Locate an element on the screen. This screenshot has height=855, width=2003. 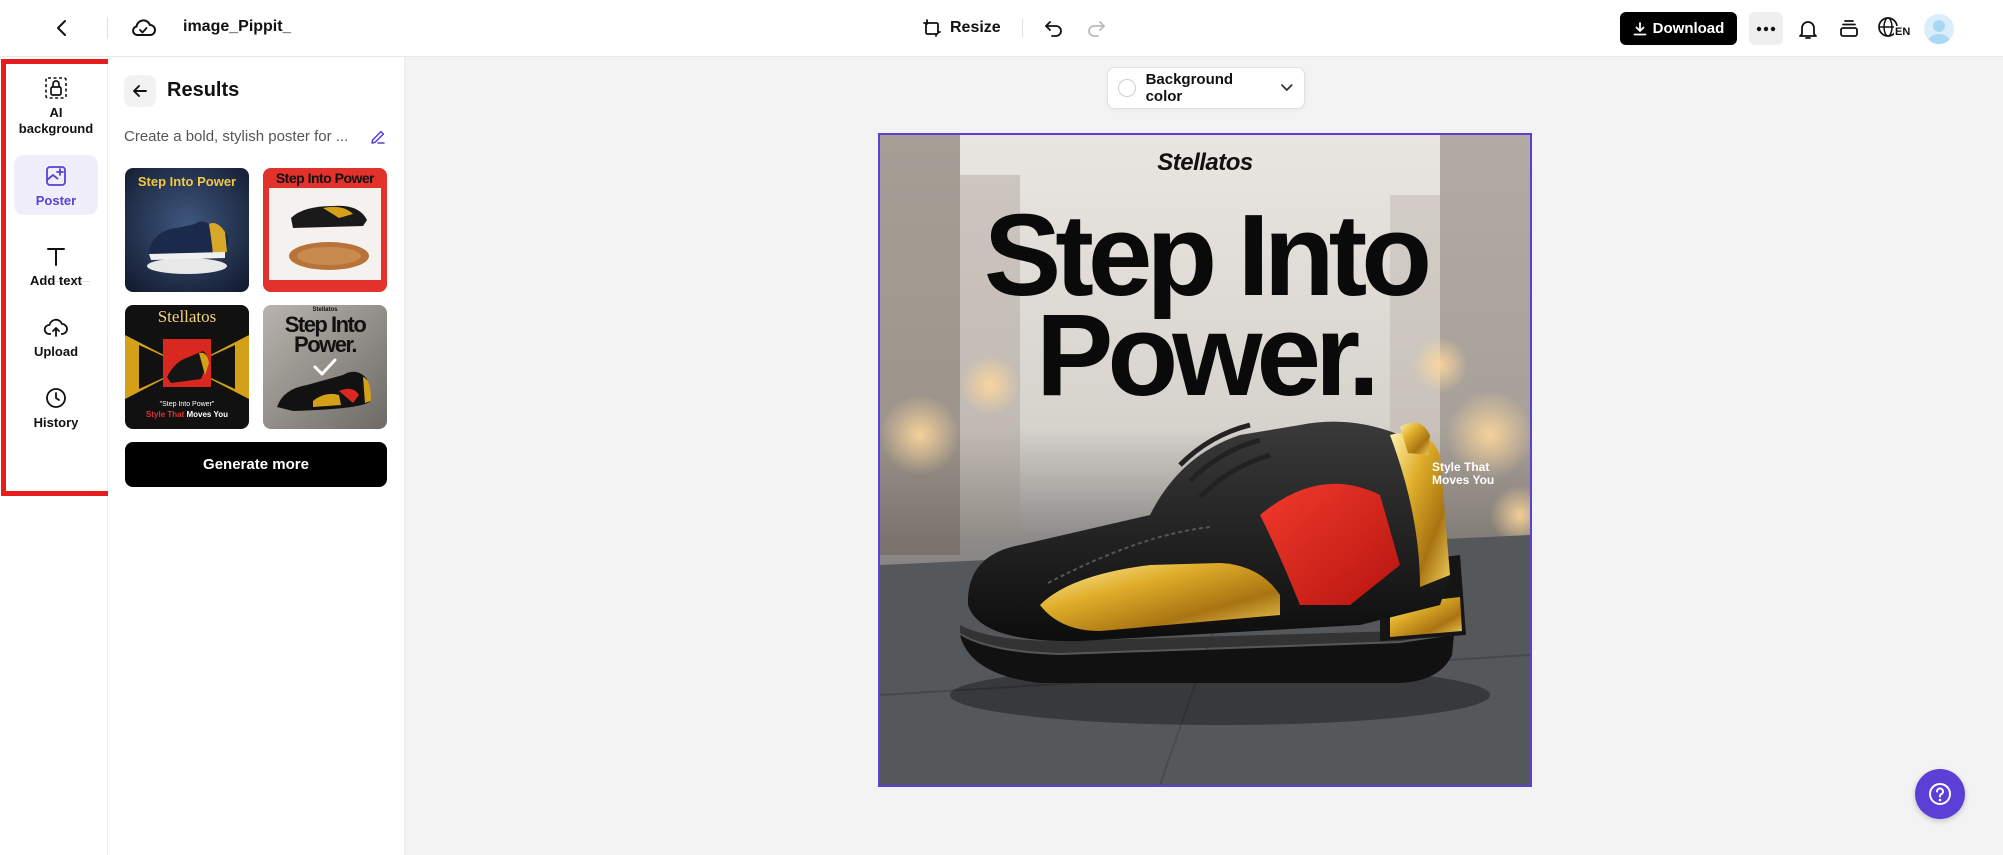
thumbnail-headline-2: Power. is located at coordinates (325, 344).